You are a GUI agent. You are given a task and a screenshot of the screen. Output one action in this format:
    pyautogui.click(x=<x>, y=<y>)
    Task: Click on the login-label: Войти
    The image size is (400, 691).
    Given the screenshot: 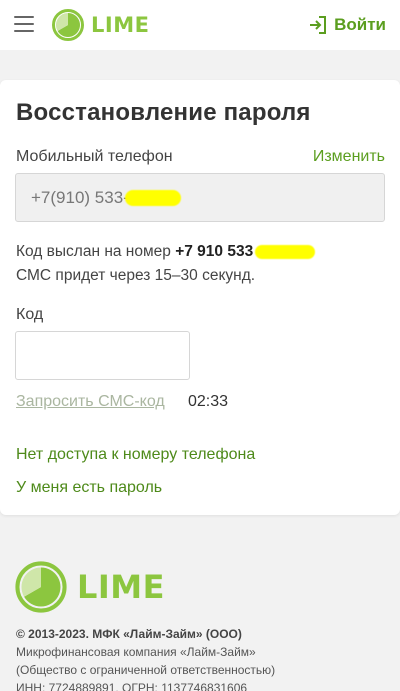 What is the action you would take?
    pyautogui.click(x=360, y=24)
    